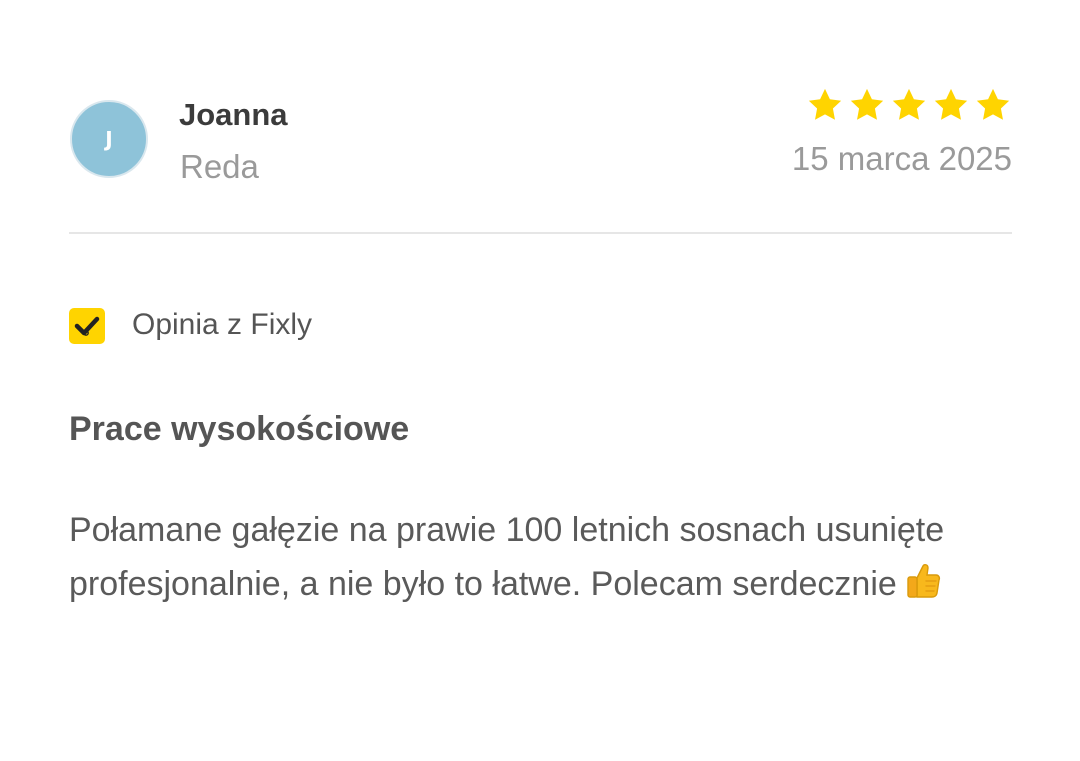  Describe the element at coordinates (540, 233) in the screenshot. I see `divider` at that location.